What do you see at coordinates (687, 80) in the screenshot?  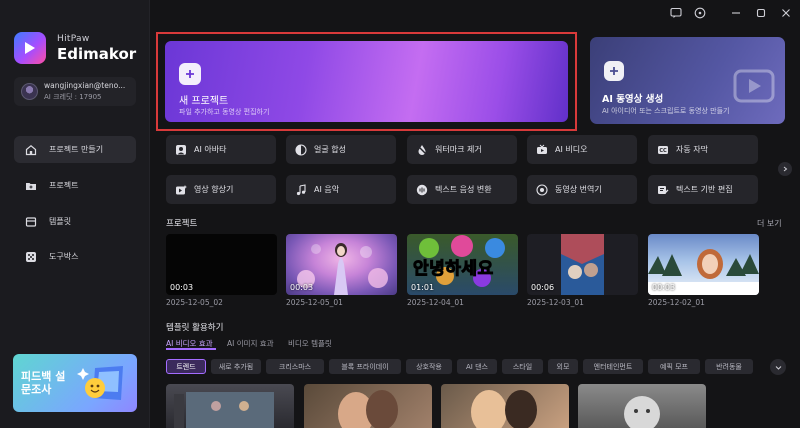 I see `ai-video-generate-card: AI 동영상 생성 AI 아이디어 또는 스크립트로 동영상 만들기` at bounding box center [687, 80].